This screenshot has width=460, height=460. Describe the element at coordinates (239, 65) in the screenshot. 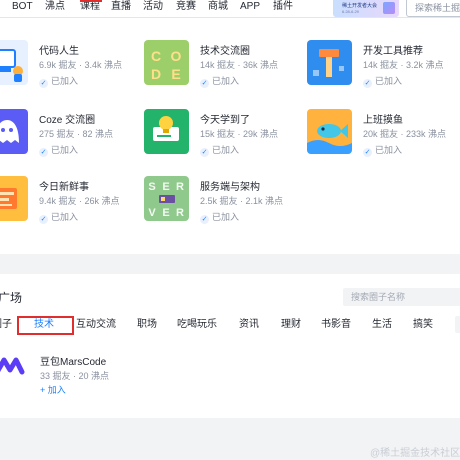

I see `circle-stats: 14k 掘友 · 36k 沸点` at that location.